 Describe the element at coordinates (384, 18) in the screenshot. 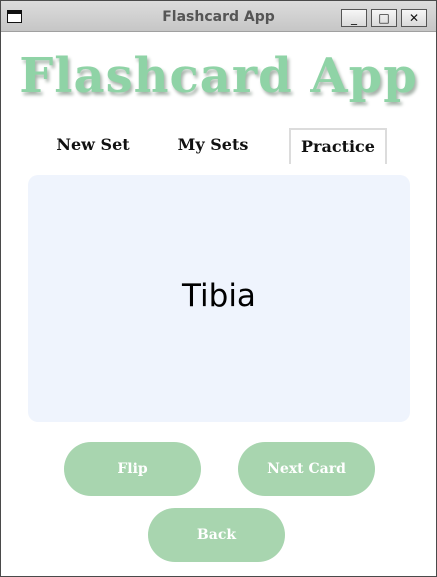

I see `maximize-button: □` at that location.